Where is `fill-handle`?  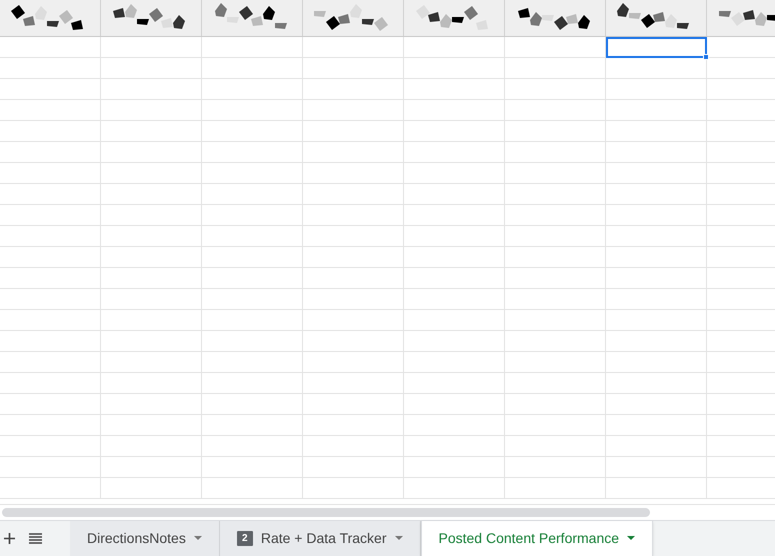
fill-handle is located at coordinates (706, 57).